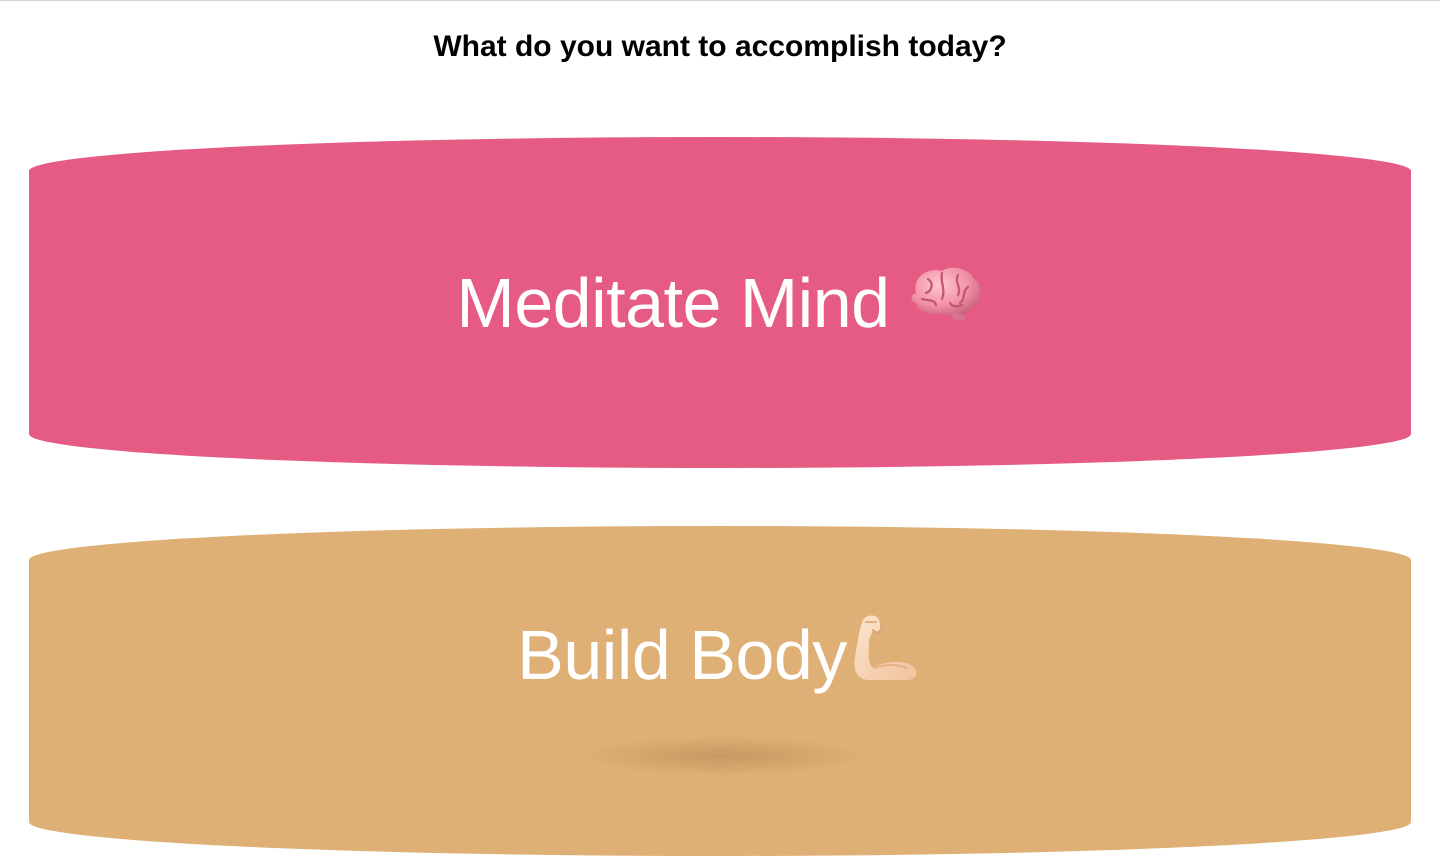 This screenshot has height=856, width=1440. What do you see at coordinates (723, 756) in the screenshot?
I see `button-shadow` at bounding box center [723, 756].